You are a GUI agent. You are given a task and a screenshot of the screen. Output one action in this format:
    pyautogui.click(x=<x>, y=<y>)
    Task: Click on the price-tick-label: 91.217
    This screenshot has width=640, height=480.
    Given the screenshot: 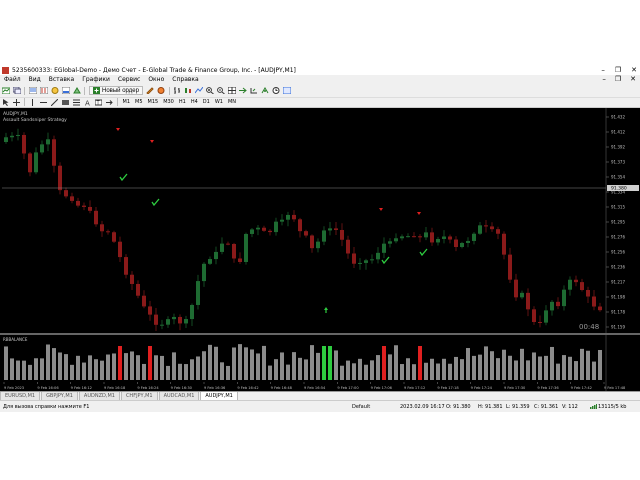 What is the action you would take?
    pyautogui.click(x=618, y=282)
    